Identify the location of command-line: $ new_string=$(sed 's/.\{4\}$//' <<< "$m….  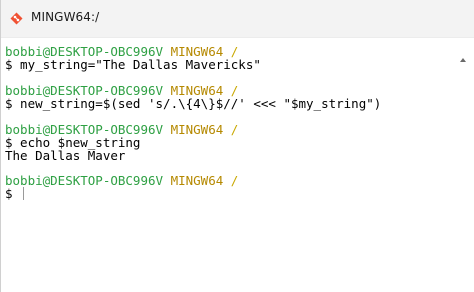
(193, 103).